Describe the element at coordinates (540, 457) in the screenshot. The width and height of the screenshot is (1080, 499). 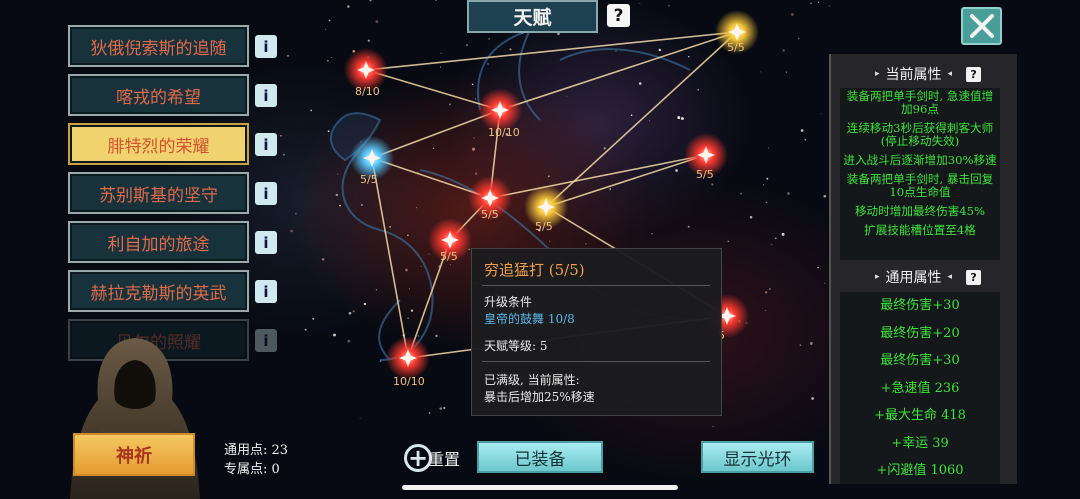
I see `equipped-button: 已装备` at that location.